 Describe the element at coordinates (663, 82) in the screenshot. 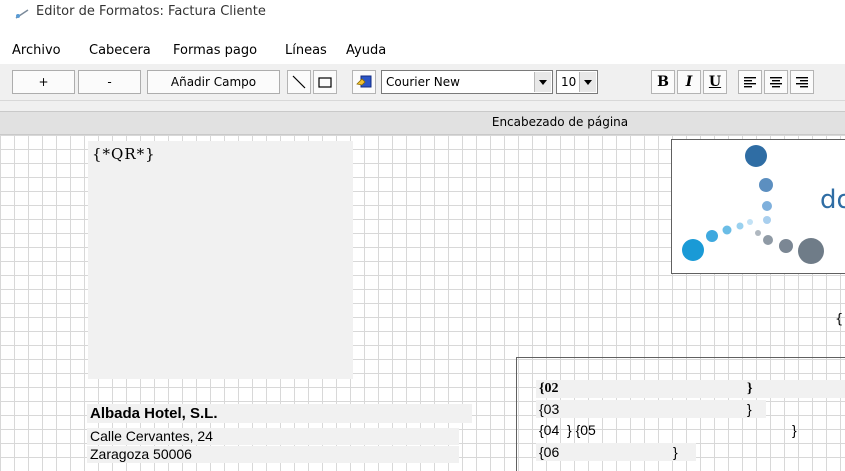

I see `bold-button: B` at that location.